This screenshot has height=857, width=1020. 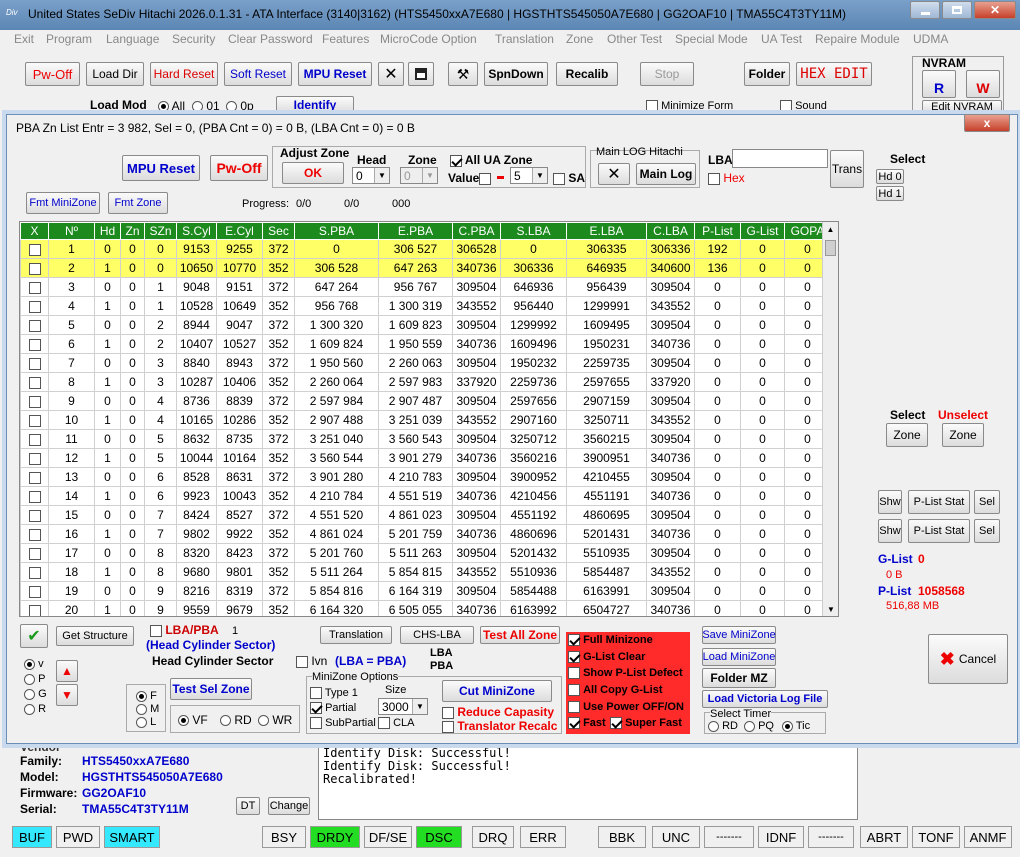 What do you see at coordinates (52, 74) in the screenshot?
I see `pw-off-button: Pw-Off` at bounding box center [52, 74].